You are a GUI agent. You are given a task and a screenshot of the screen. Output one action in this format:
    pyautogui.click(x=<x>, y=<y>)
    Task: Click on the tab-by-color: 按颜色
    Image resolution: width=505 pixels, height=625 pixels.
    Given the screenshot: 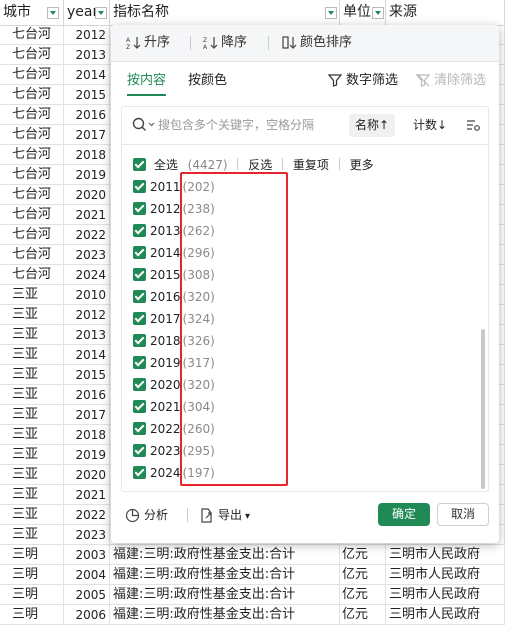 What is the action you would take?
    pyautogui.click(x=207, y=83)
    